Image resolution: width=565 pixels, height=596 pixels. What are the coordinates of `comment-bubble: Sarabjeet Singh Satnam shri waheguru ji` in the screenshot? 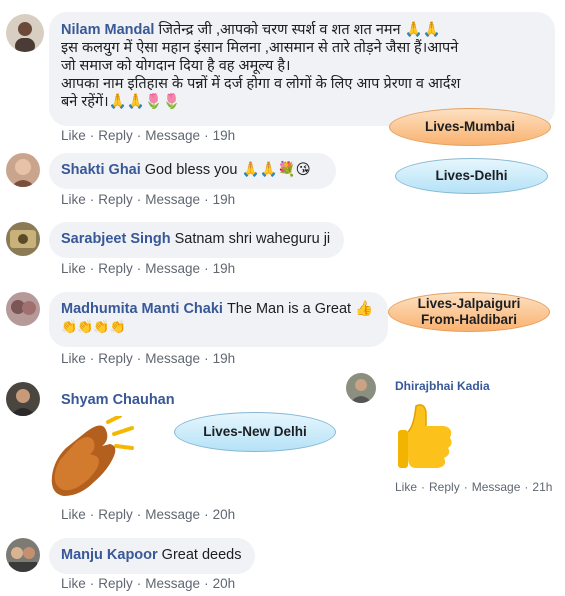 It's located at (196, 240).